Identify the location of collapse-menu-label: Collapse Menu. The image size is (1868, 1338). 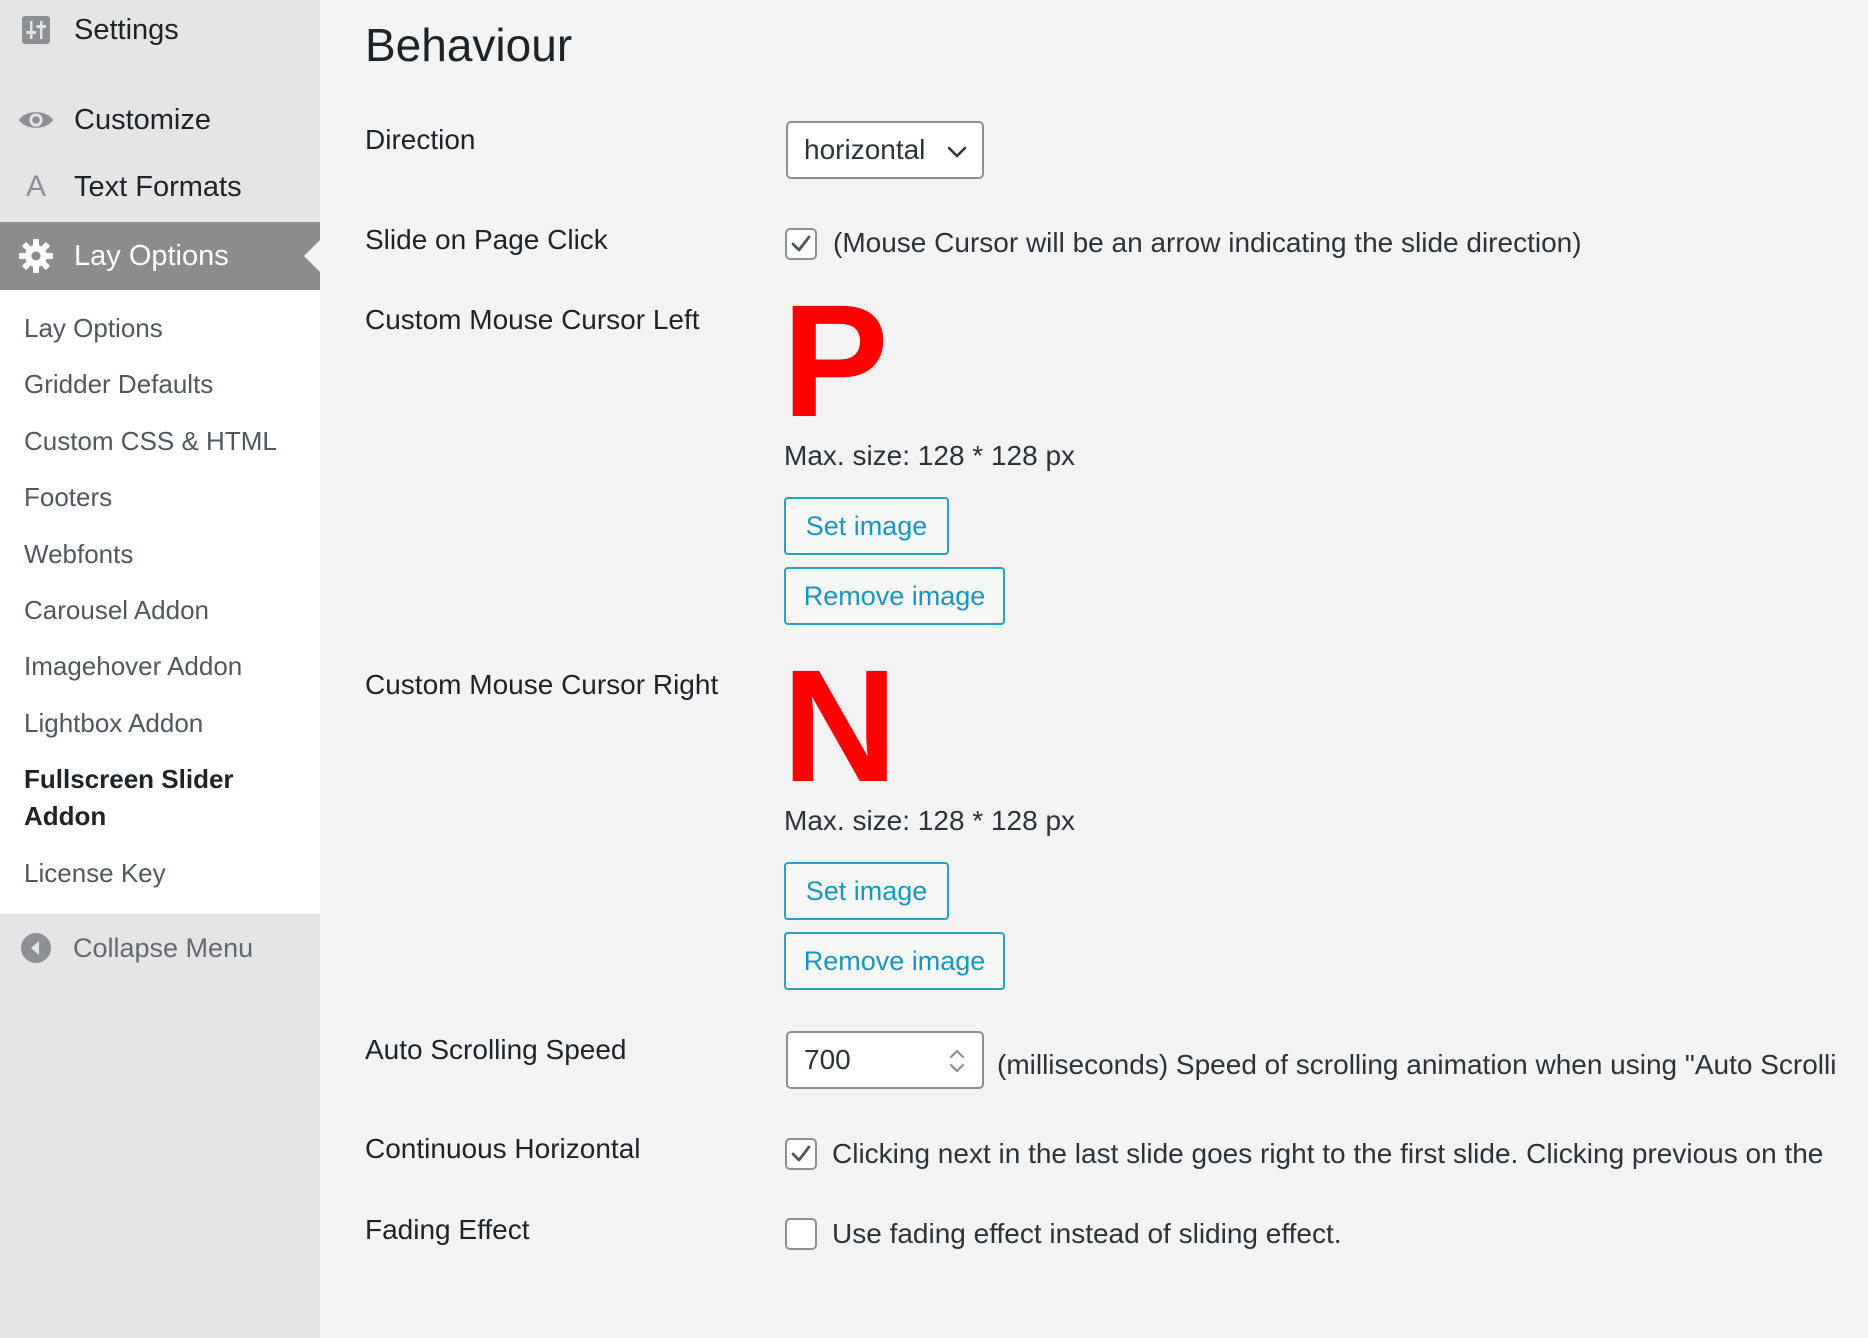
(163, 947).